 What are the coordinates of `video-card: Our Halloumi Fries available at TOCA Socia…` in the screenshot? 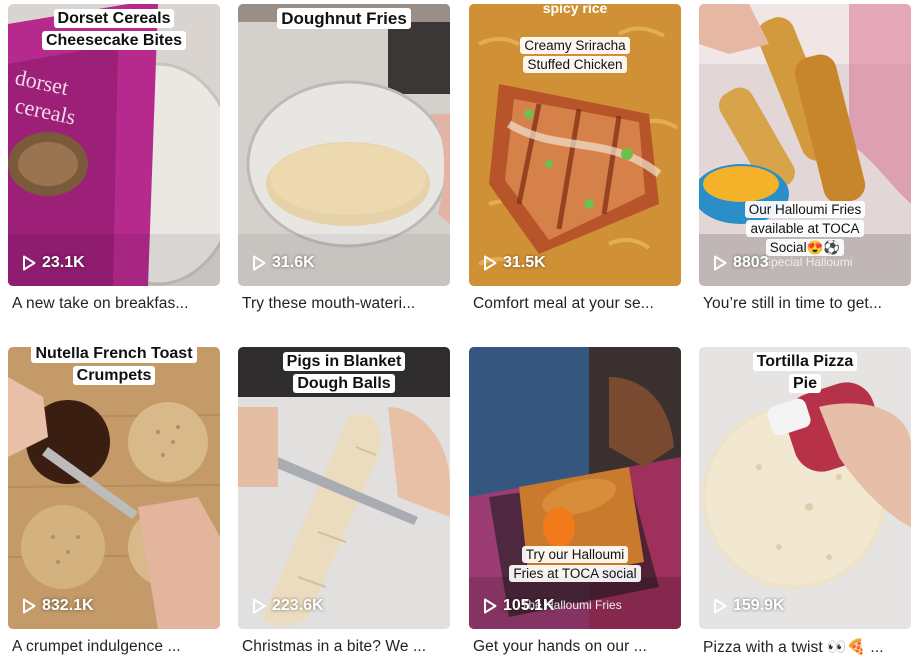 It's located at (805, 158).